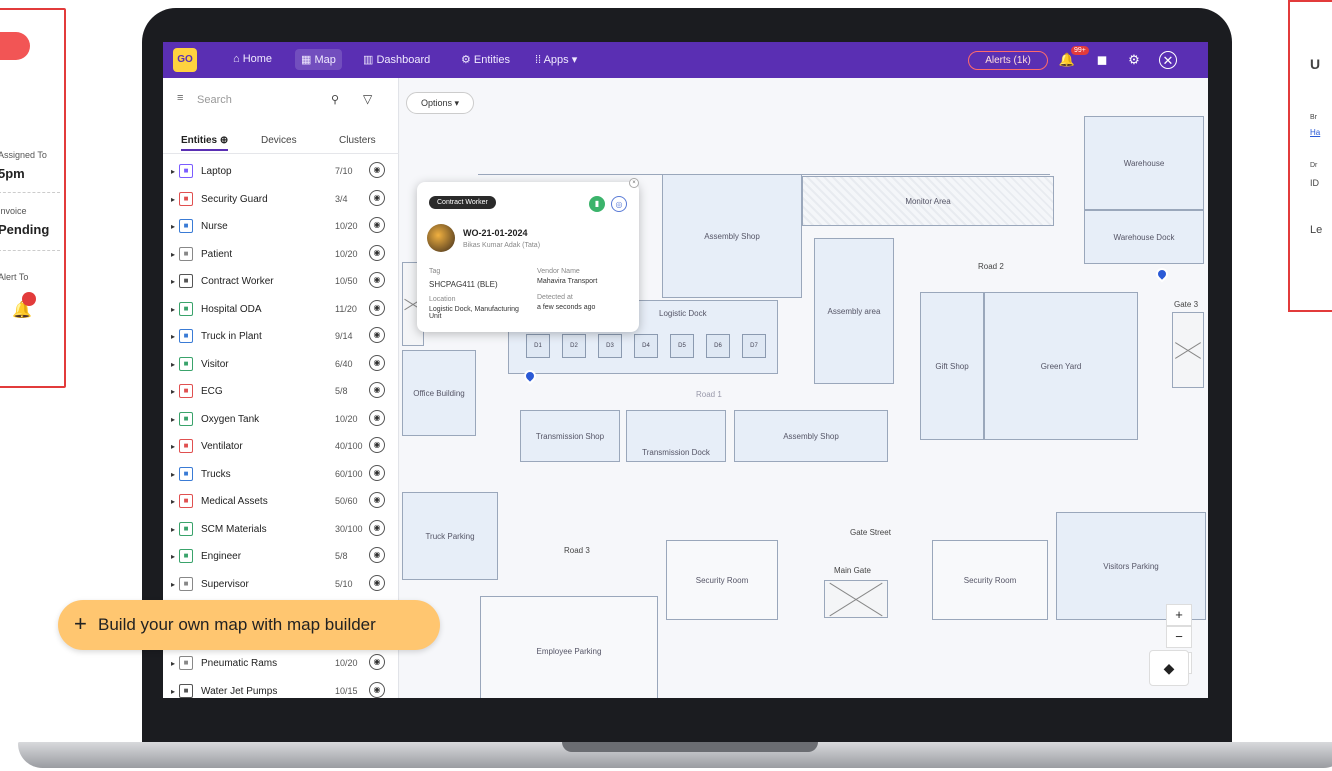 This screenshot has height=771, width=1332. I want to click on locate-icon: ◎, so click(619, 204).